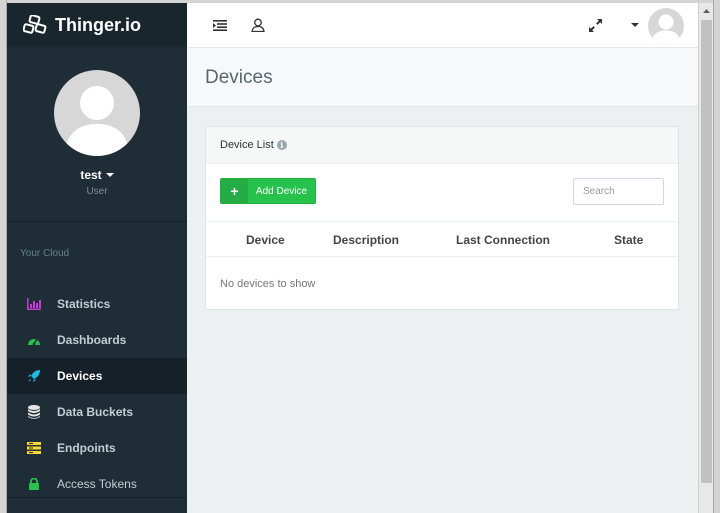  What do you see at coordinates (34, 376) in the screenshot?
I see `rocket-icon` at bounding box center [34, 376].